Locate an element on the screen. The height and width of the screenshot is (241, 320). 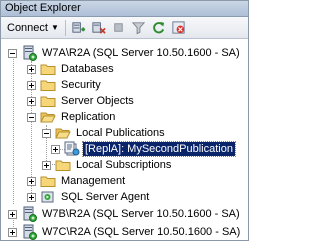
refresh-icon is located at coordinates (159, 27).